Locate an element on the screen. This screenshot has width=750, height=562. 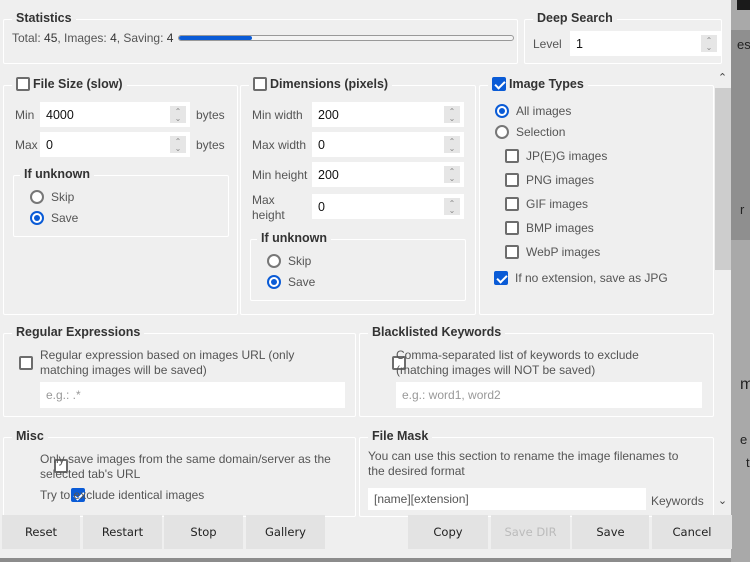
level-stepper: 1 ⌃ ⌄ is located at coordinates (645, 43).